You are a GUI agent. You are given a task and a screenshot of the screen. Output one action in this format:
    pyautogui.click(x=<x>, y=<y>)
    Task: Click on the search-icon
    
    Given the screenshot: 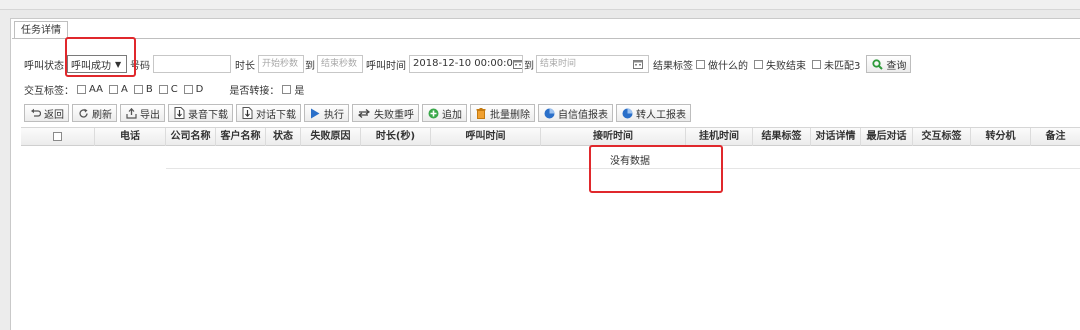 What is the action you would take?
    pyautogui.click(x=877, y=64)
    